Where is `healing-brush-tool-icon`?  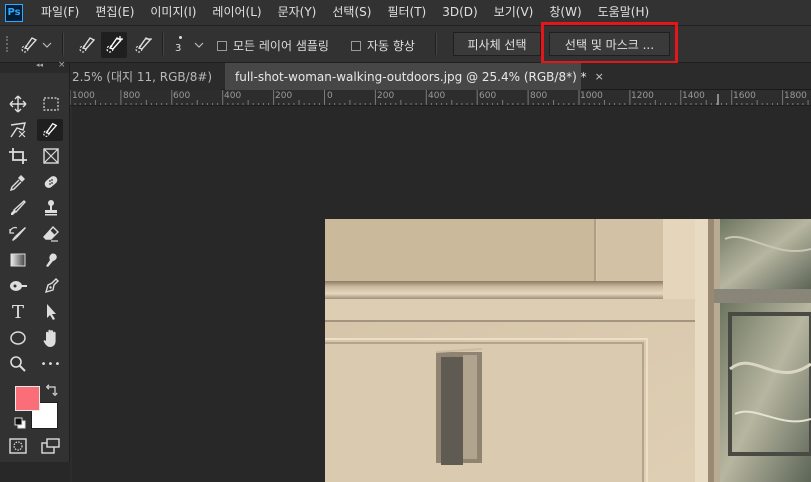 healing-brush-tool-icon is located at coordinates (51, 182).